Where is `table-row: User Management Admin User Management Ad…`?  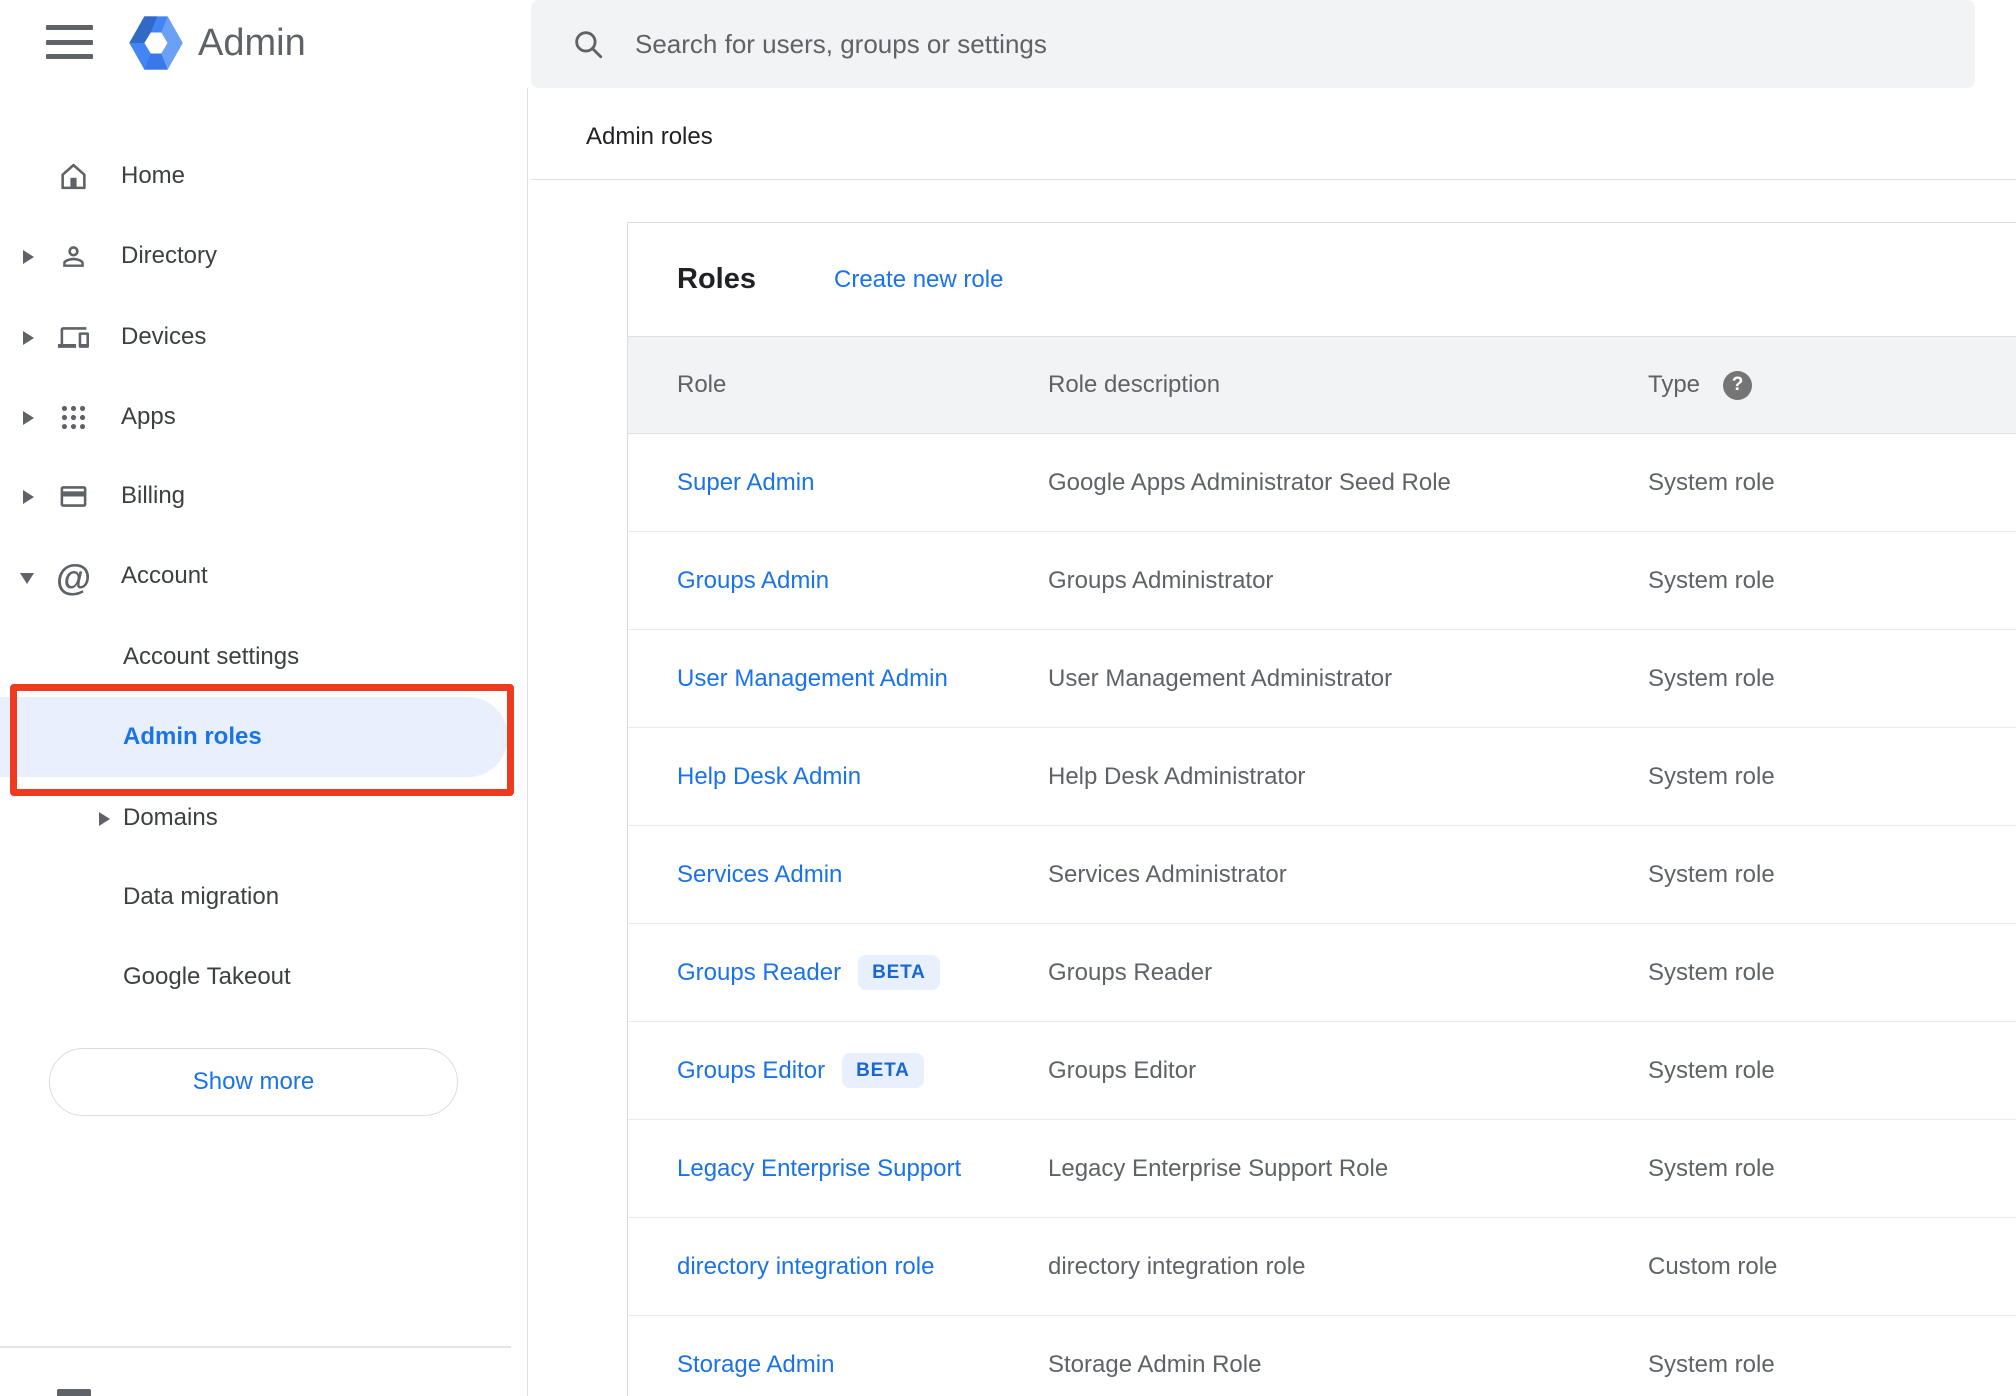 table-row: User Management Admin User Management Ad… is located at coordinates (1322, 679).